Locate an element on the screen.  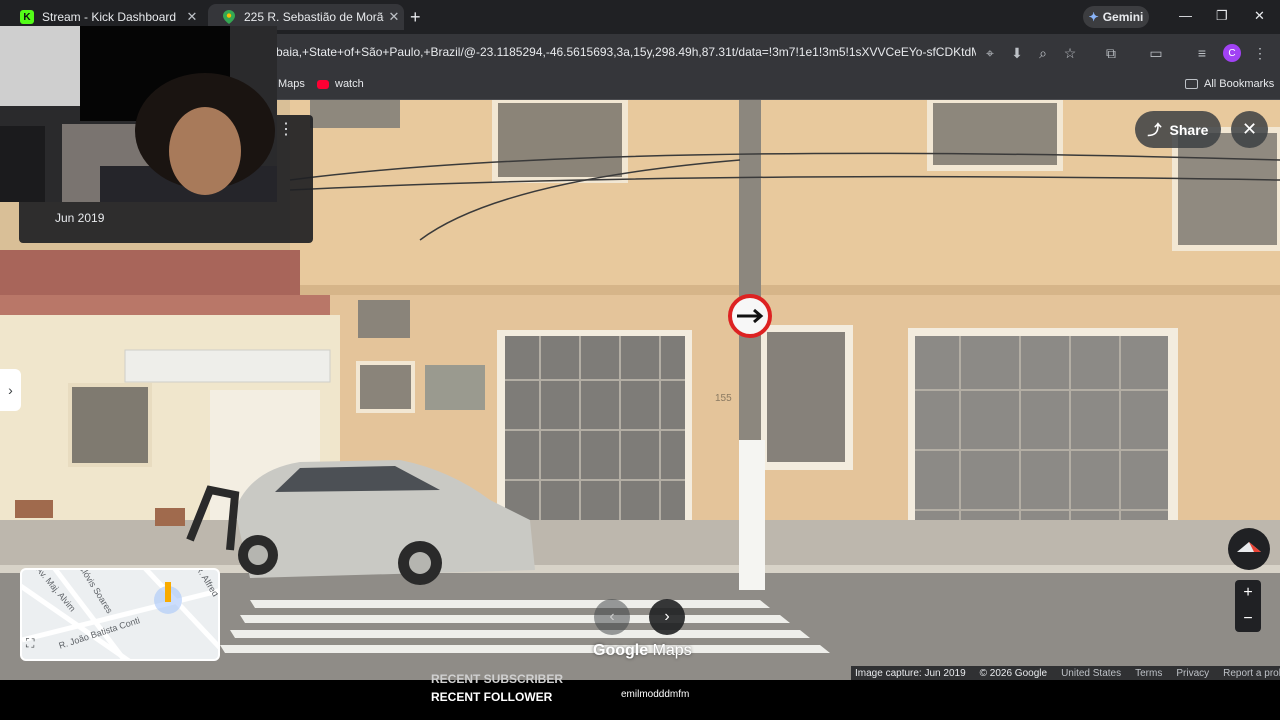
fullscreen-icon: ⛶ is located at coordinates (35, 645).